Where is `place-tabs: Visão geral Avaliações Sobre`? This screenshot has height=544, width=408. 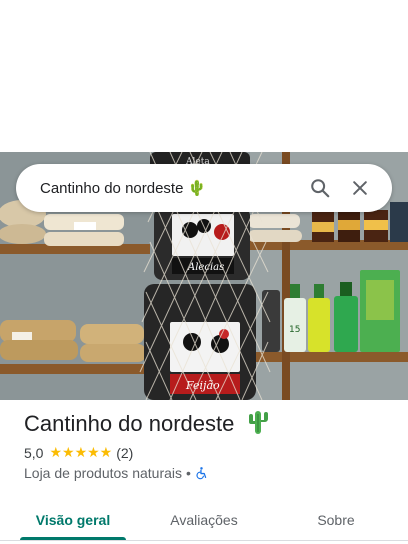 place-tabs: Visão geral Avaliações Sobre is located at coordinates (204, 520).